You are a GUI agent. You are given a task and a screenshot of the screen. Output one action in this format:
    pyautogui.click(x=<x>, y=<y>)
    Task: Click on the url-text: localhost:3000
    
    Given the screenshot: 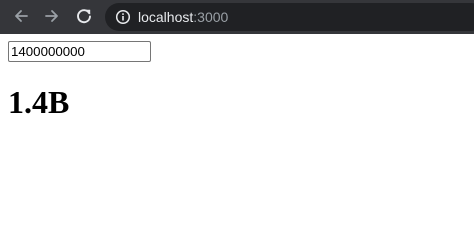 What is the action you would take?
    pyautogui.click(x=183, y=17)
    